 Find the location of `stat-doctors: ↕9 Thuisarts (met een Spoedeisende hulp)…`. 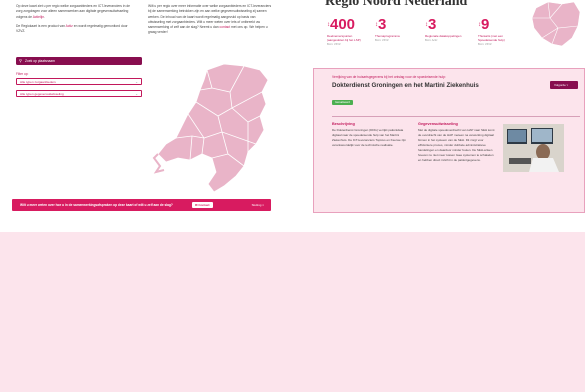

stat-doctors: ↕9 Thuisarts (met een Spoedeisende hulp)… is located at coordinates (491, 31).